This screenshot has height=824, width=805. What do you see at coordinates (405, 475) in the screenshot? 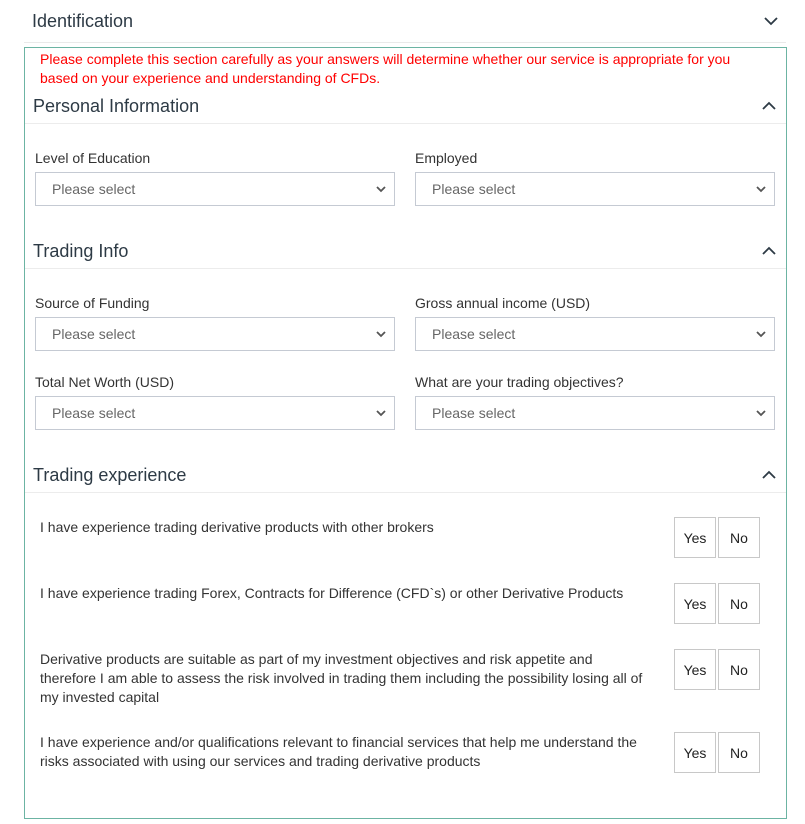
I see `trading-experience-header: Trading experience` at bounding box center [405, 475].